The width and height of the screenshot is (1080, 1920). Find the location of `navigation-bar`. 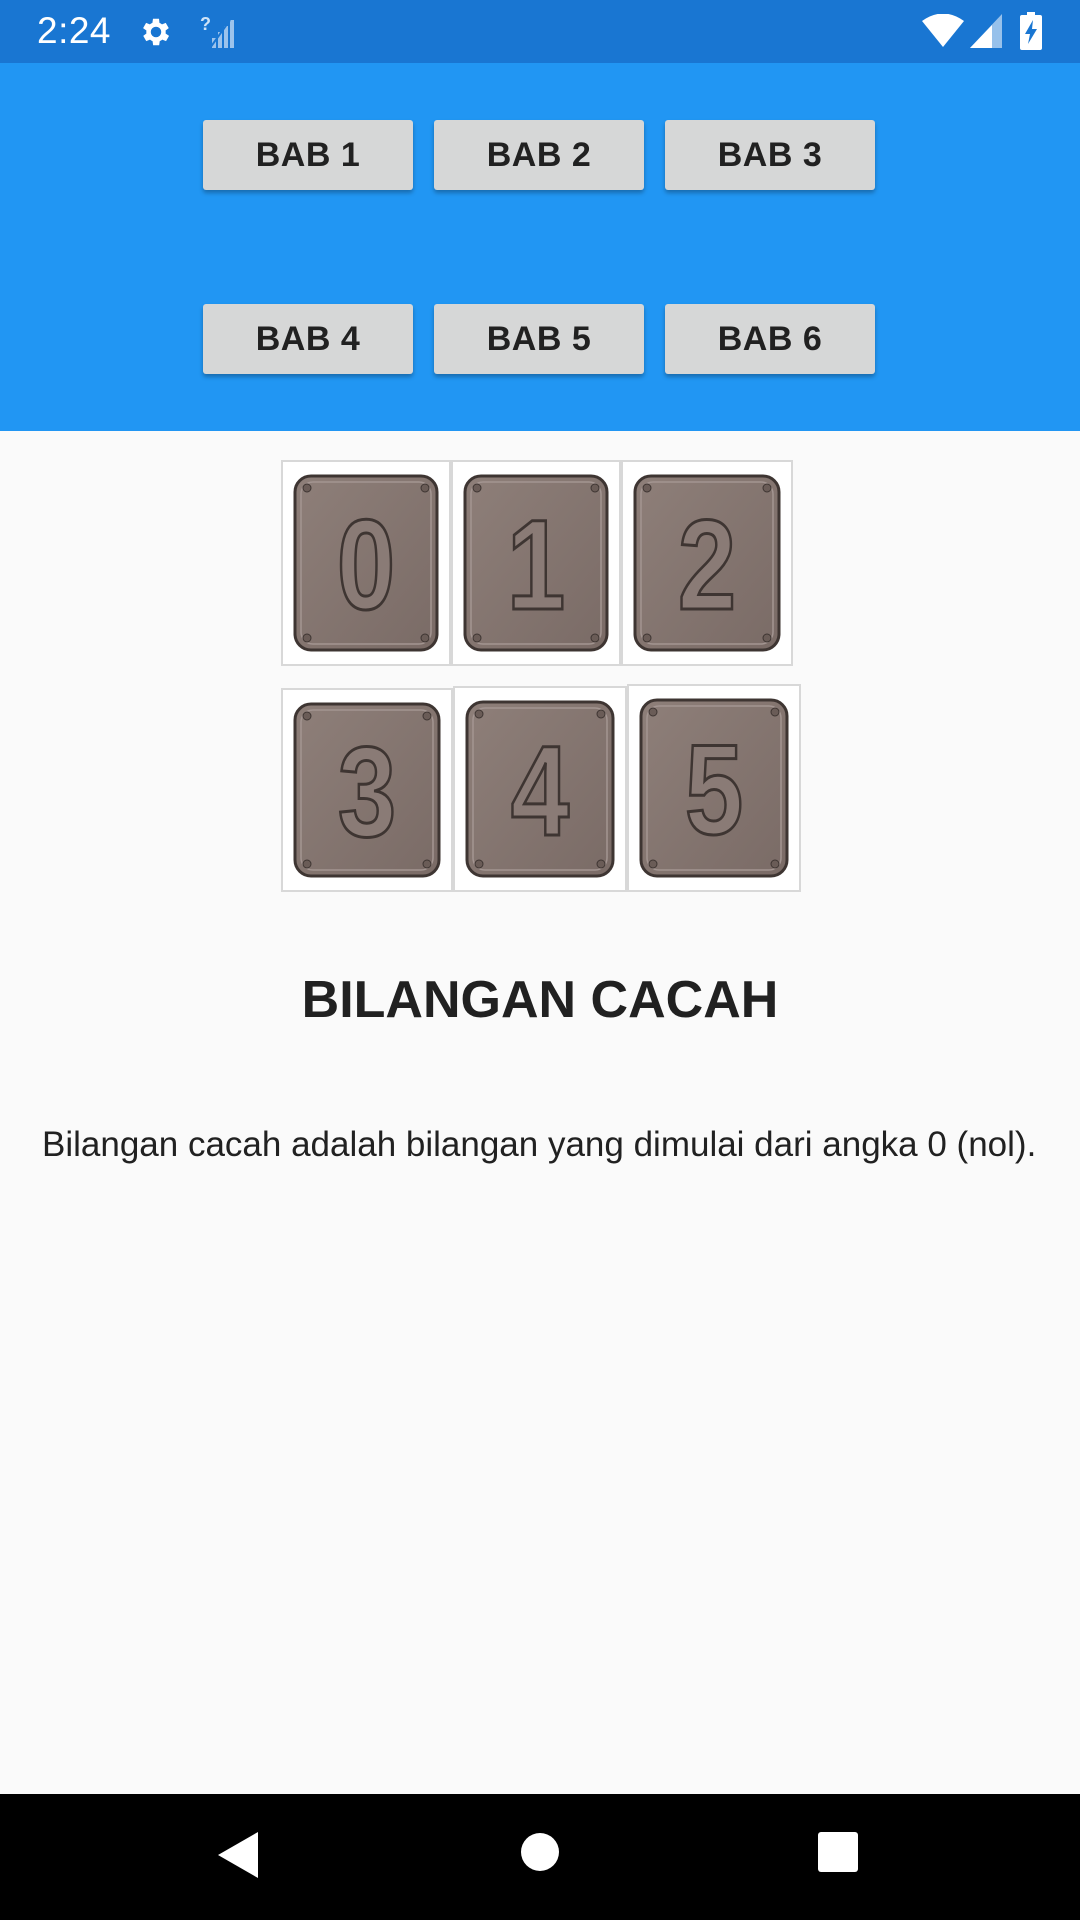

navigation-bar is located at coordinates (540, 1857).